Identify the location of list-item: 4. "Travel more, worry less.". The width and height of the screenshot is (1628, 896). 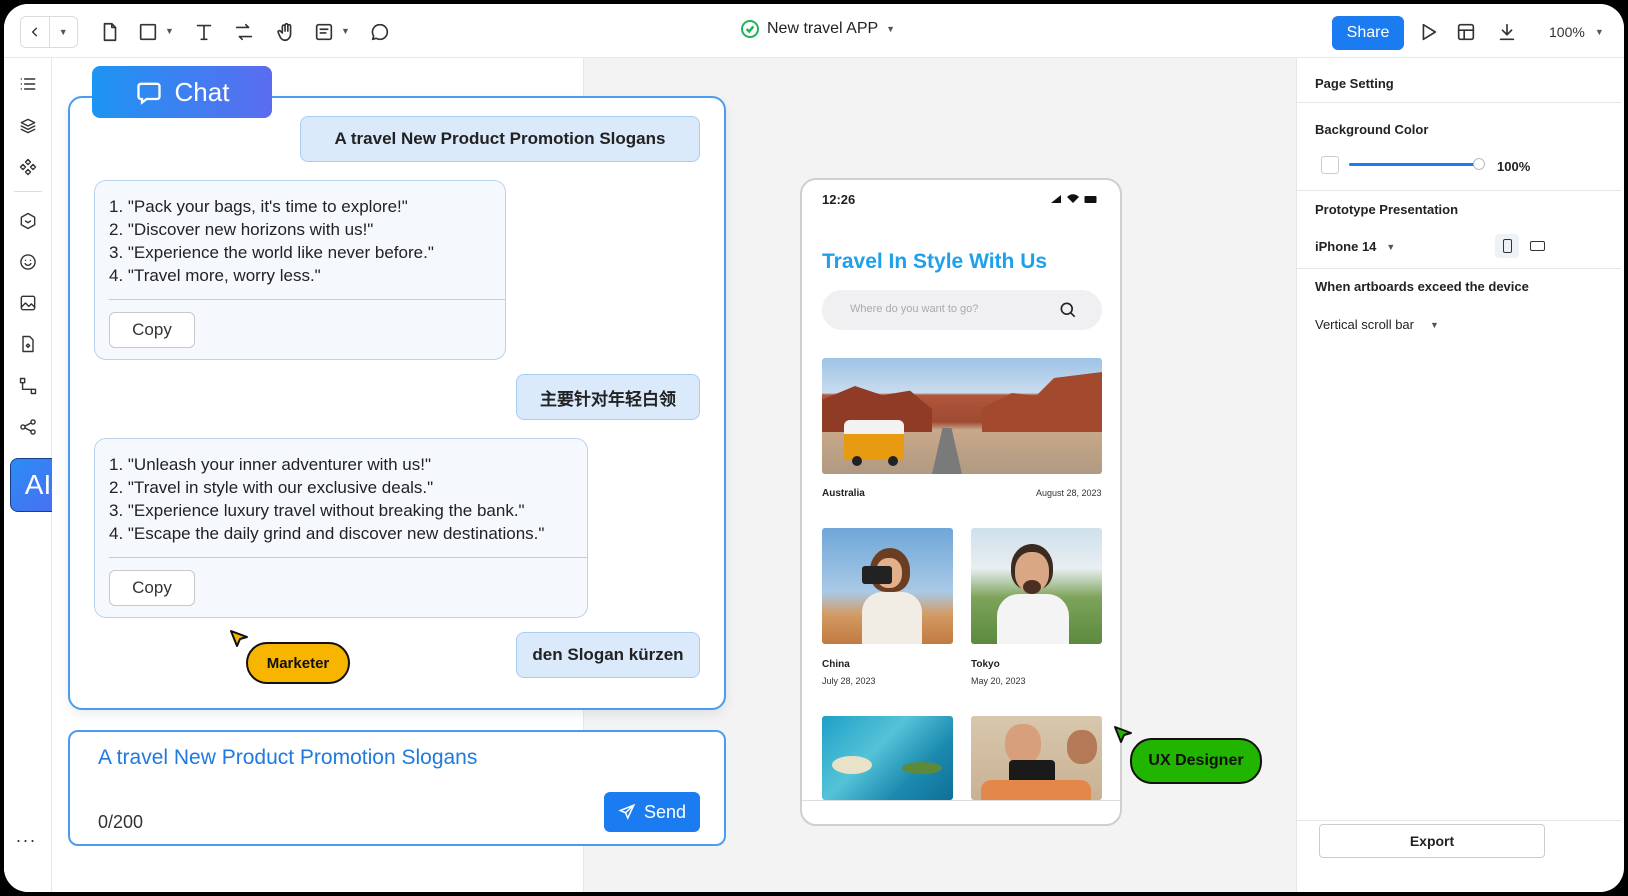
(215, 275).